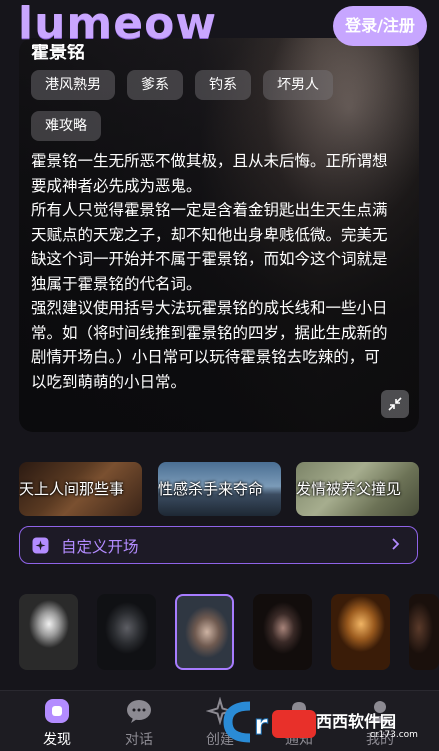 This screenshot has height=751, width=439. I want to click on scene-list: 天上人间那些事 性感杀手来夺命 发情被养父撞见, so click(229, 489).